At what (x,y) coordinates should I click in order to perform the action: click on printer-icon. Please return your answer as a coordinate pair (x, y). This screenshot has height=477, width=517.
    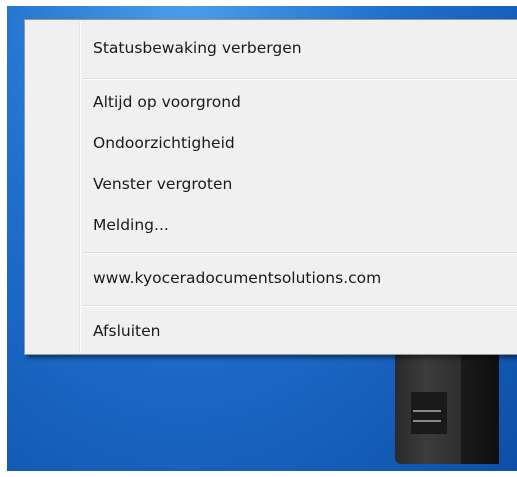
    Looking at the image, I should click on (447, 408).